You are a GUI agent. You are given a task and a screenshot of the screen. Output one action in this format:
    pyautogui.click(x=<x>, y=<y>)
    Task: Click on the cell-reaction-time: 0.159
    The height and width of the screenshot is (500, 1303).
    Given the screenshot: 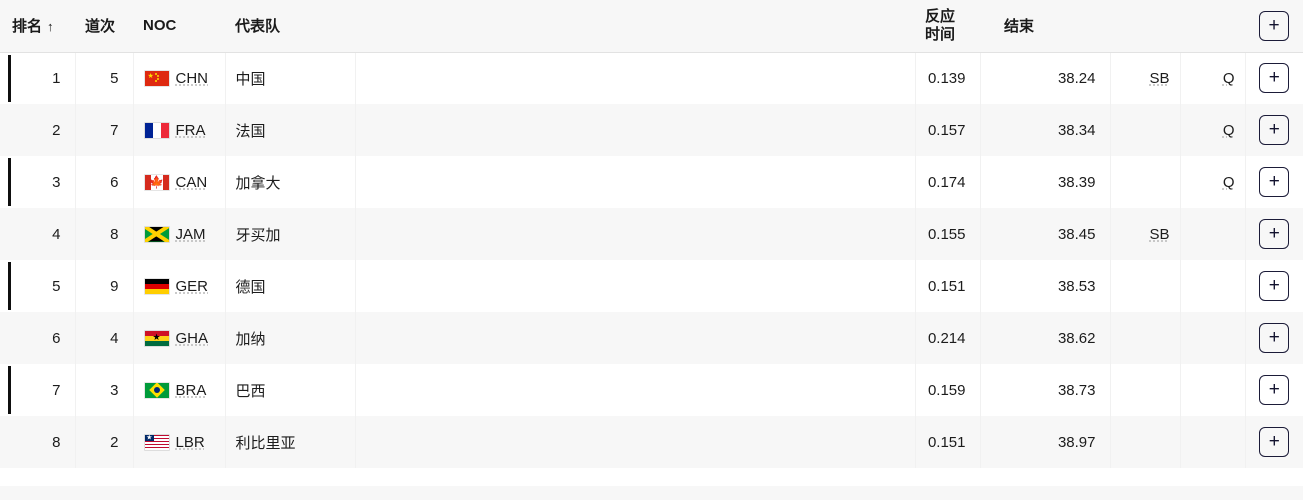 What is the action you would take?
    pyautogui.click(x=948, y=390)
    